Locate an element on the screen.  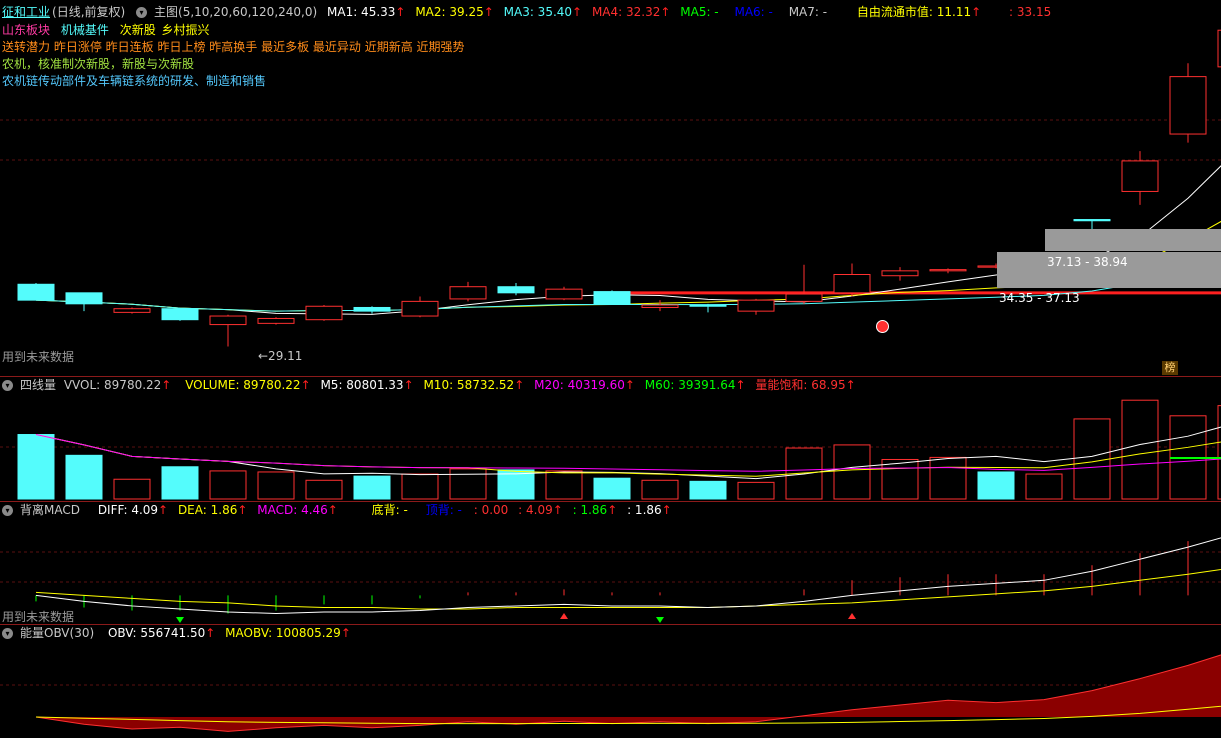
top-divergence-label: 顶背: - is located at coordinates (443, 510).